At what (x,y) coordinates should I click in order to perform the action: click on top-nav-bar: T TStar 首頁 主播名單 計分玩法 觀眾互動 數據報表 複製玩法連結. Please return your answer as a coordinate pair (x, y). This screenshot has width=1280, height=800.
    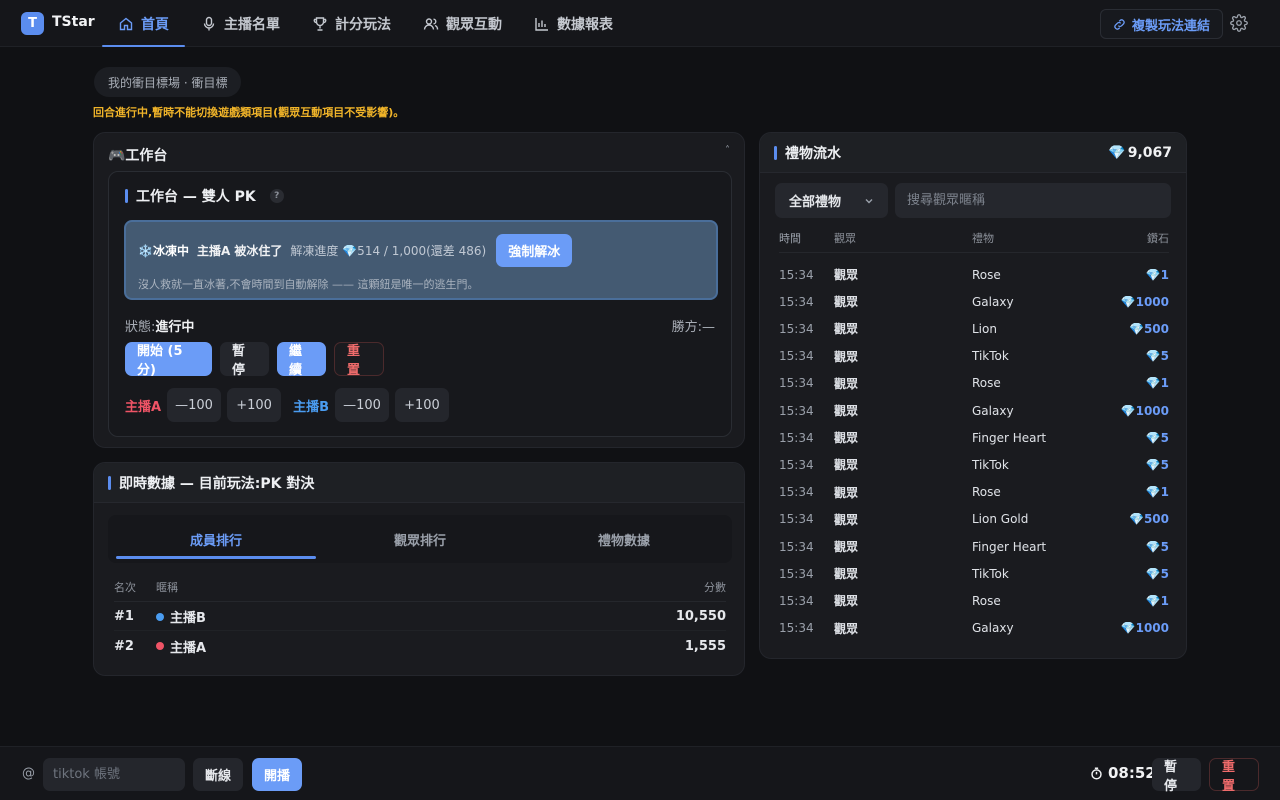
    Looking at the image, I should click on (640, 23).